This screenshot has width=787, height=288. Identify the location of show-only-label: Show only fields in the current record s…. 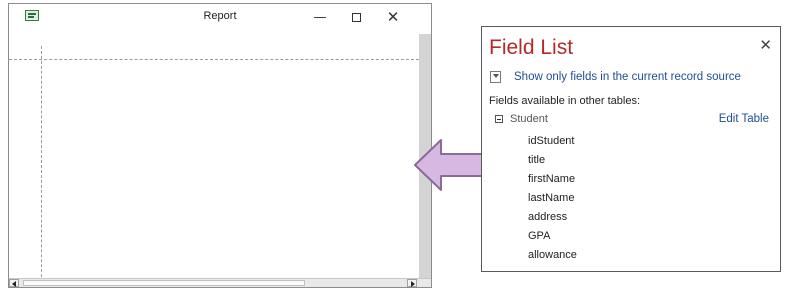
(627, 77).